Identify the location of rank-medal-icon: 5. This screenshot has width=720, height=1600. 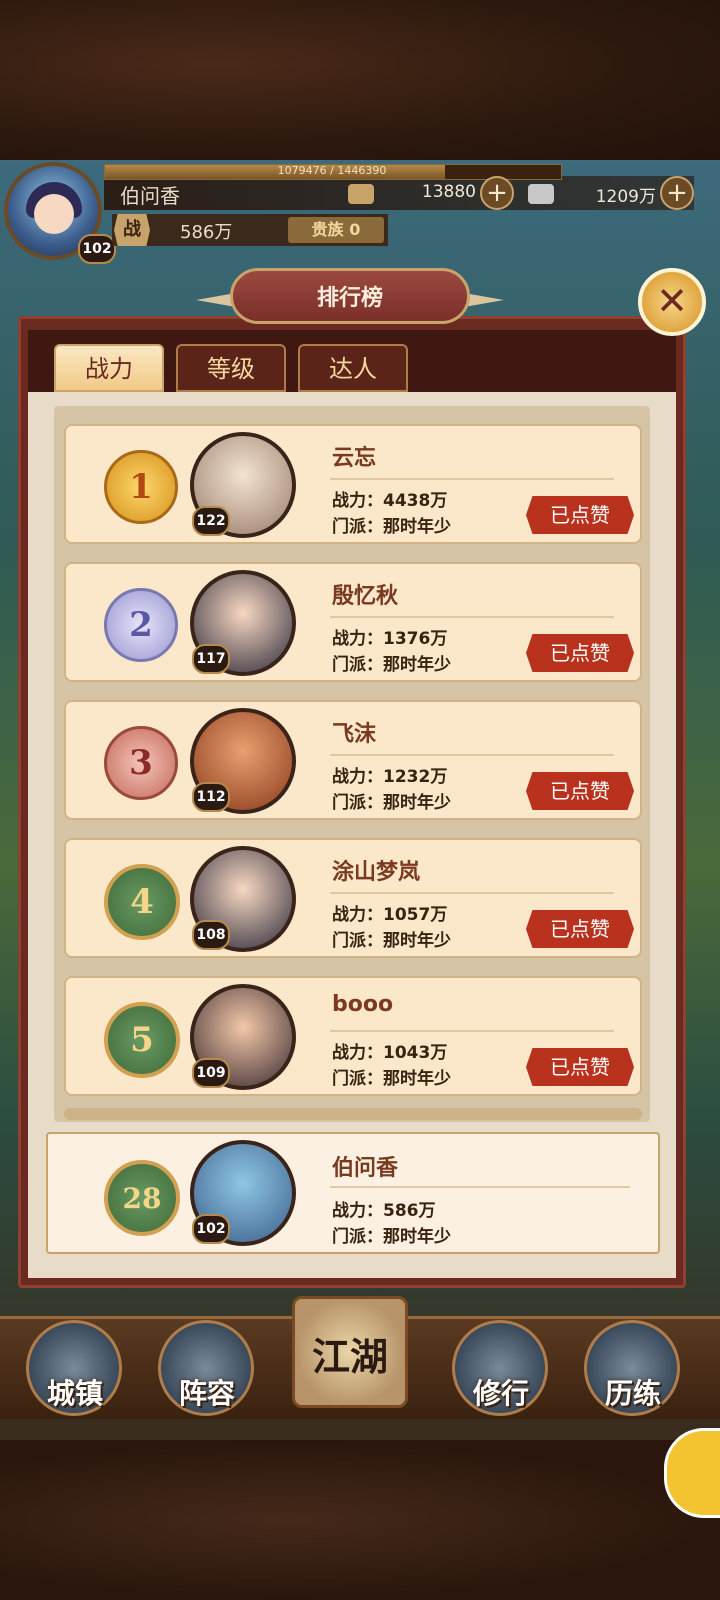
(139, 1037).